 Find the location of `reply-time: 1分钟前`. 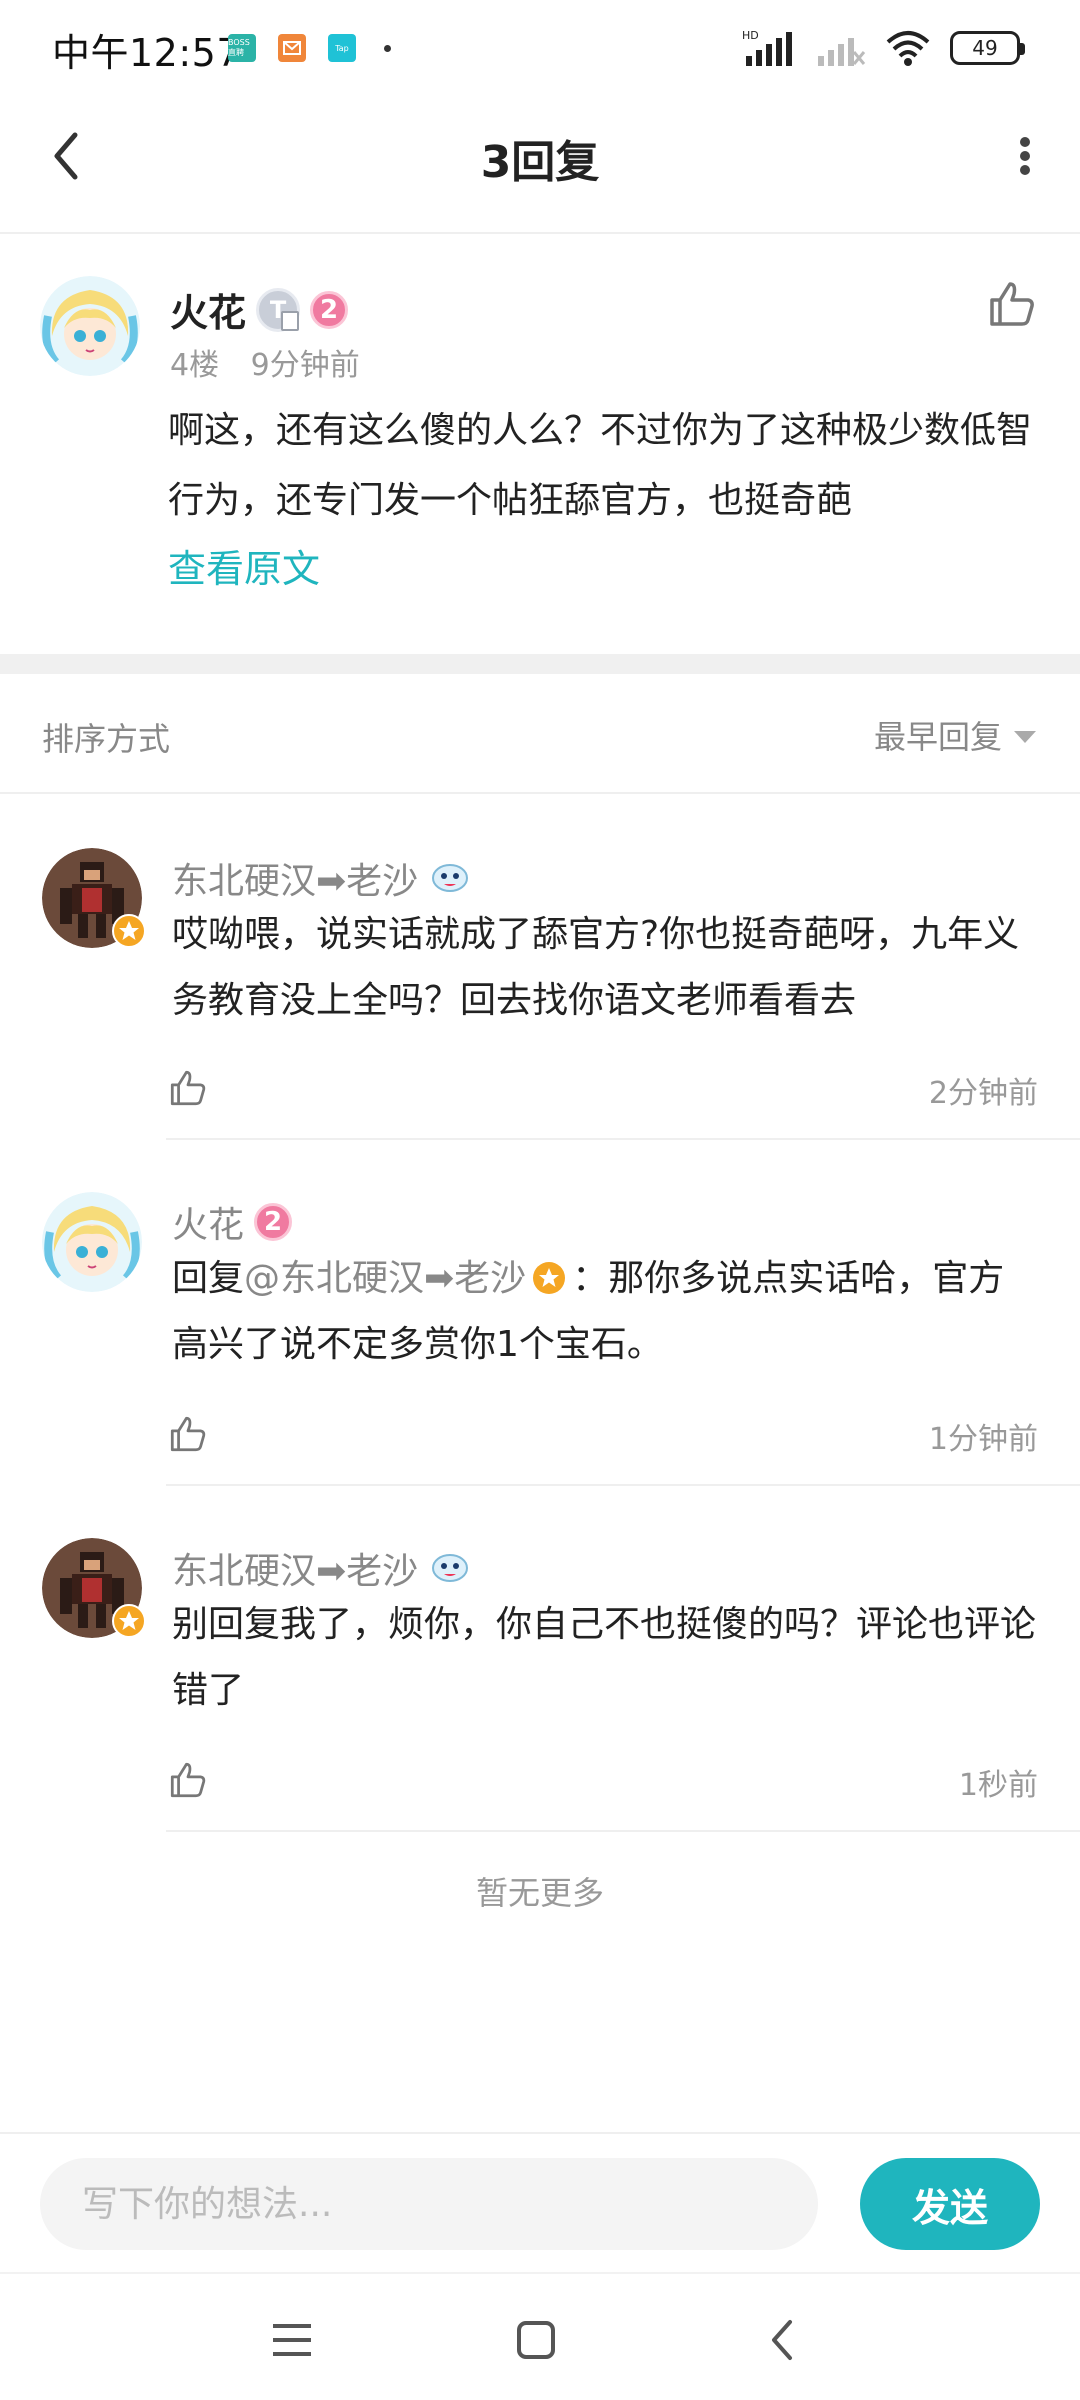

reply-time: 1分钟前 is located at coordinates (983, 1439).